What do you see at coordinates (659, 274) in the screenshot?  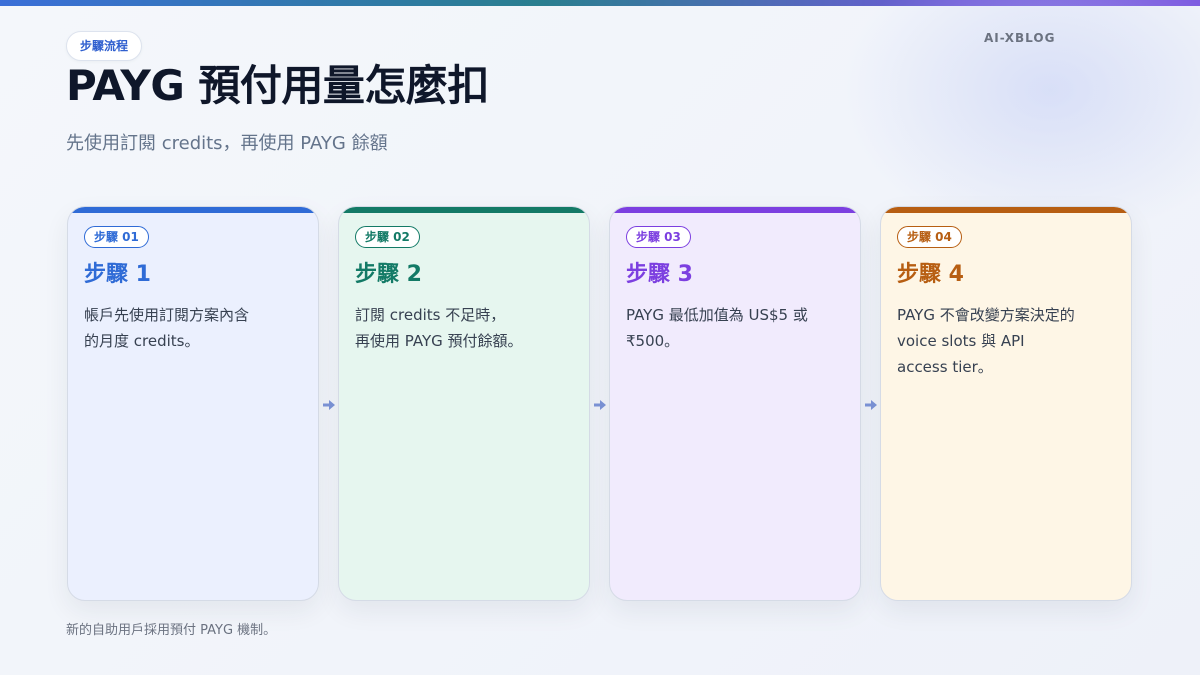 I see `step-title: 步驟 3` at bounding box center [659, 274].